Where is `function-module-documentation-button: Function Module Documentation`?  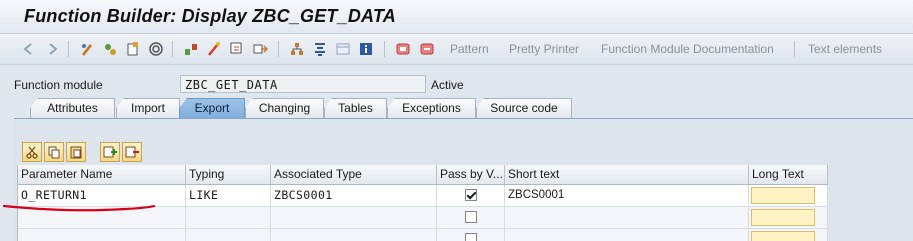 function-module-documentation-button: Function Module Documentation is located at coordinates (687, 49).